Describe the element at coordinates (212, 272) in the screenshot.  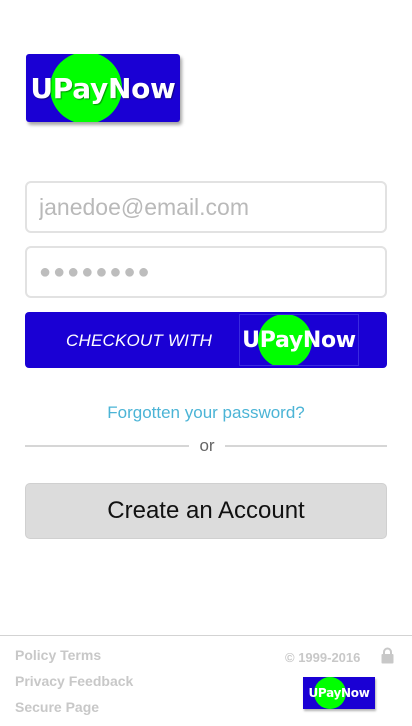
I see `password-input` at that location.